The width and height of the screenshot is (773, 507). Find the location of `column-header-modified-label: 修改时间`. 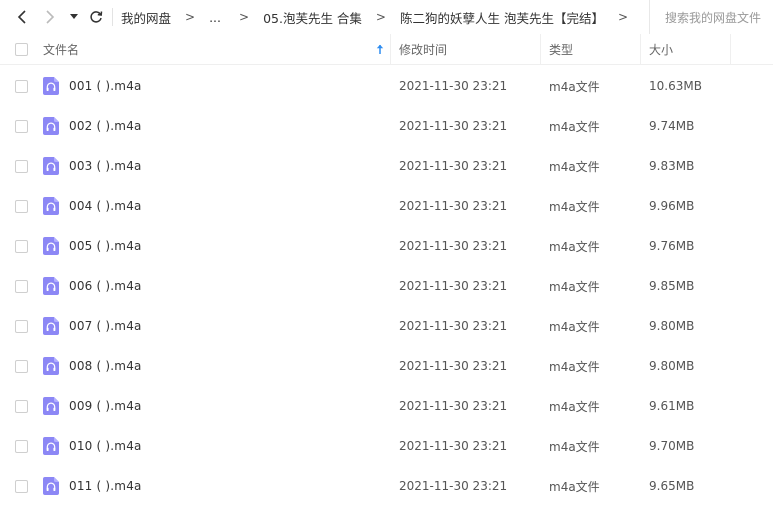

column-header-modified-label: 修改时间 is located at coordinates (423, 49).